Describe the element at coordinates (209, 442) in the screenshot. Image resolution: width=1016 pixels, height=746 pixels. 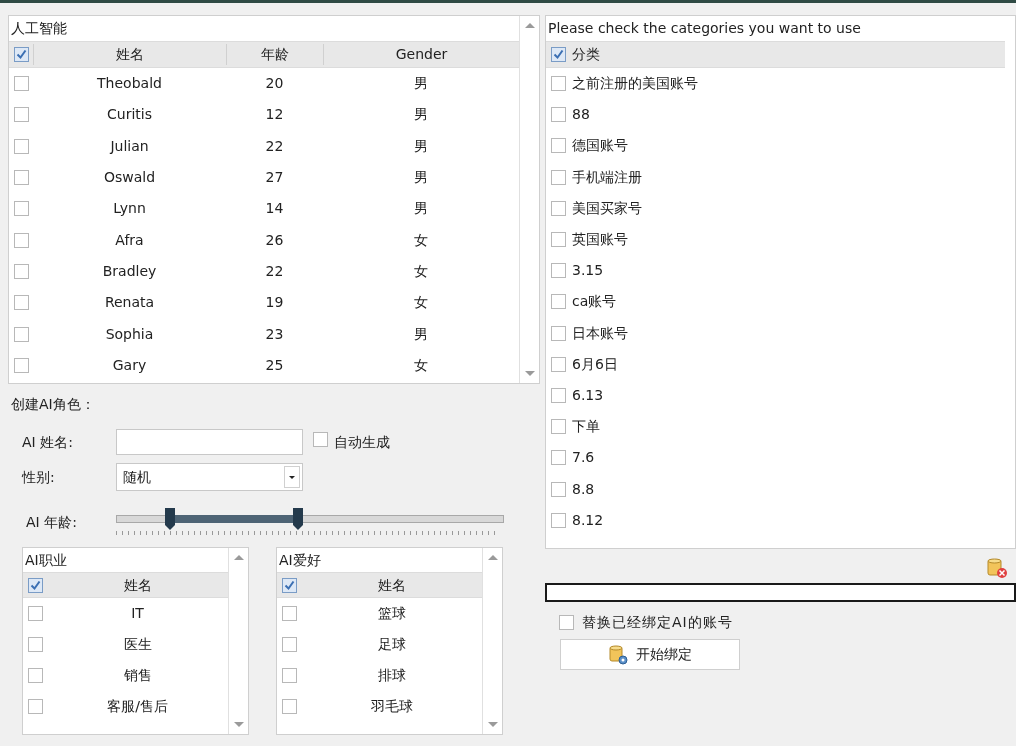
I see `name-field` at that location.